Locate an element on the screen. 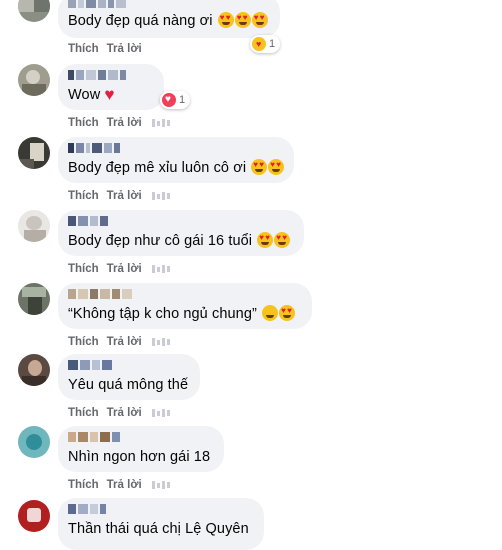 This screenshot has height=550, width=502. comment-text: Nhìn ngon hơn gái 18 is located at coordinates (139, 457).